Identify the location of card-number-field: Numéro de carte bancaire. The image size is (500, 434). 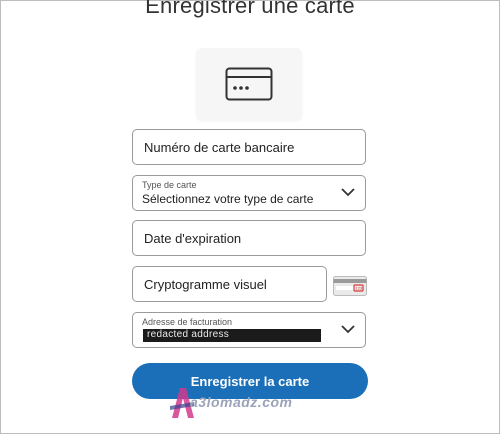
(249, 147).